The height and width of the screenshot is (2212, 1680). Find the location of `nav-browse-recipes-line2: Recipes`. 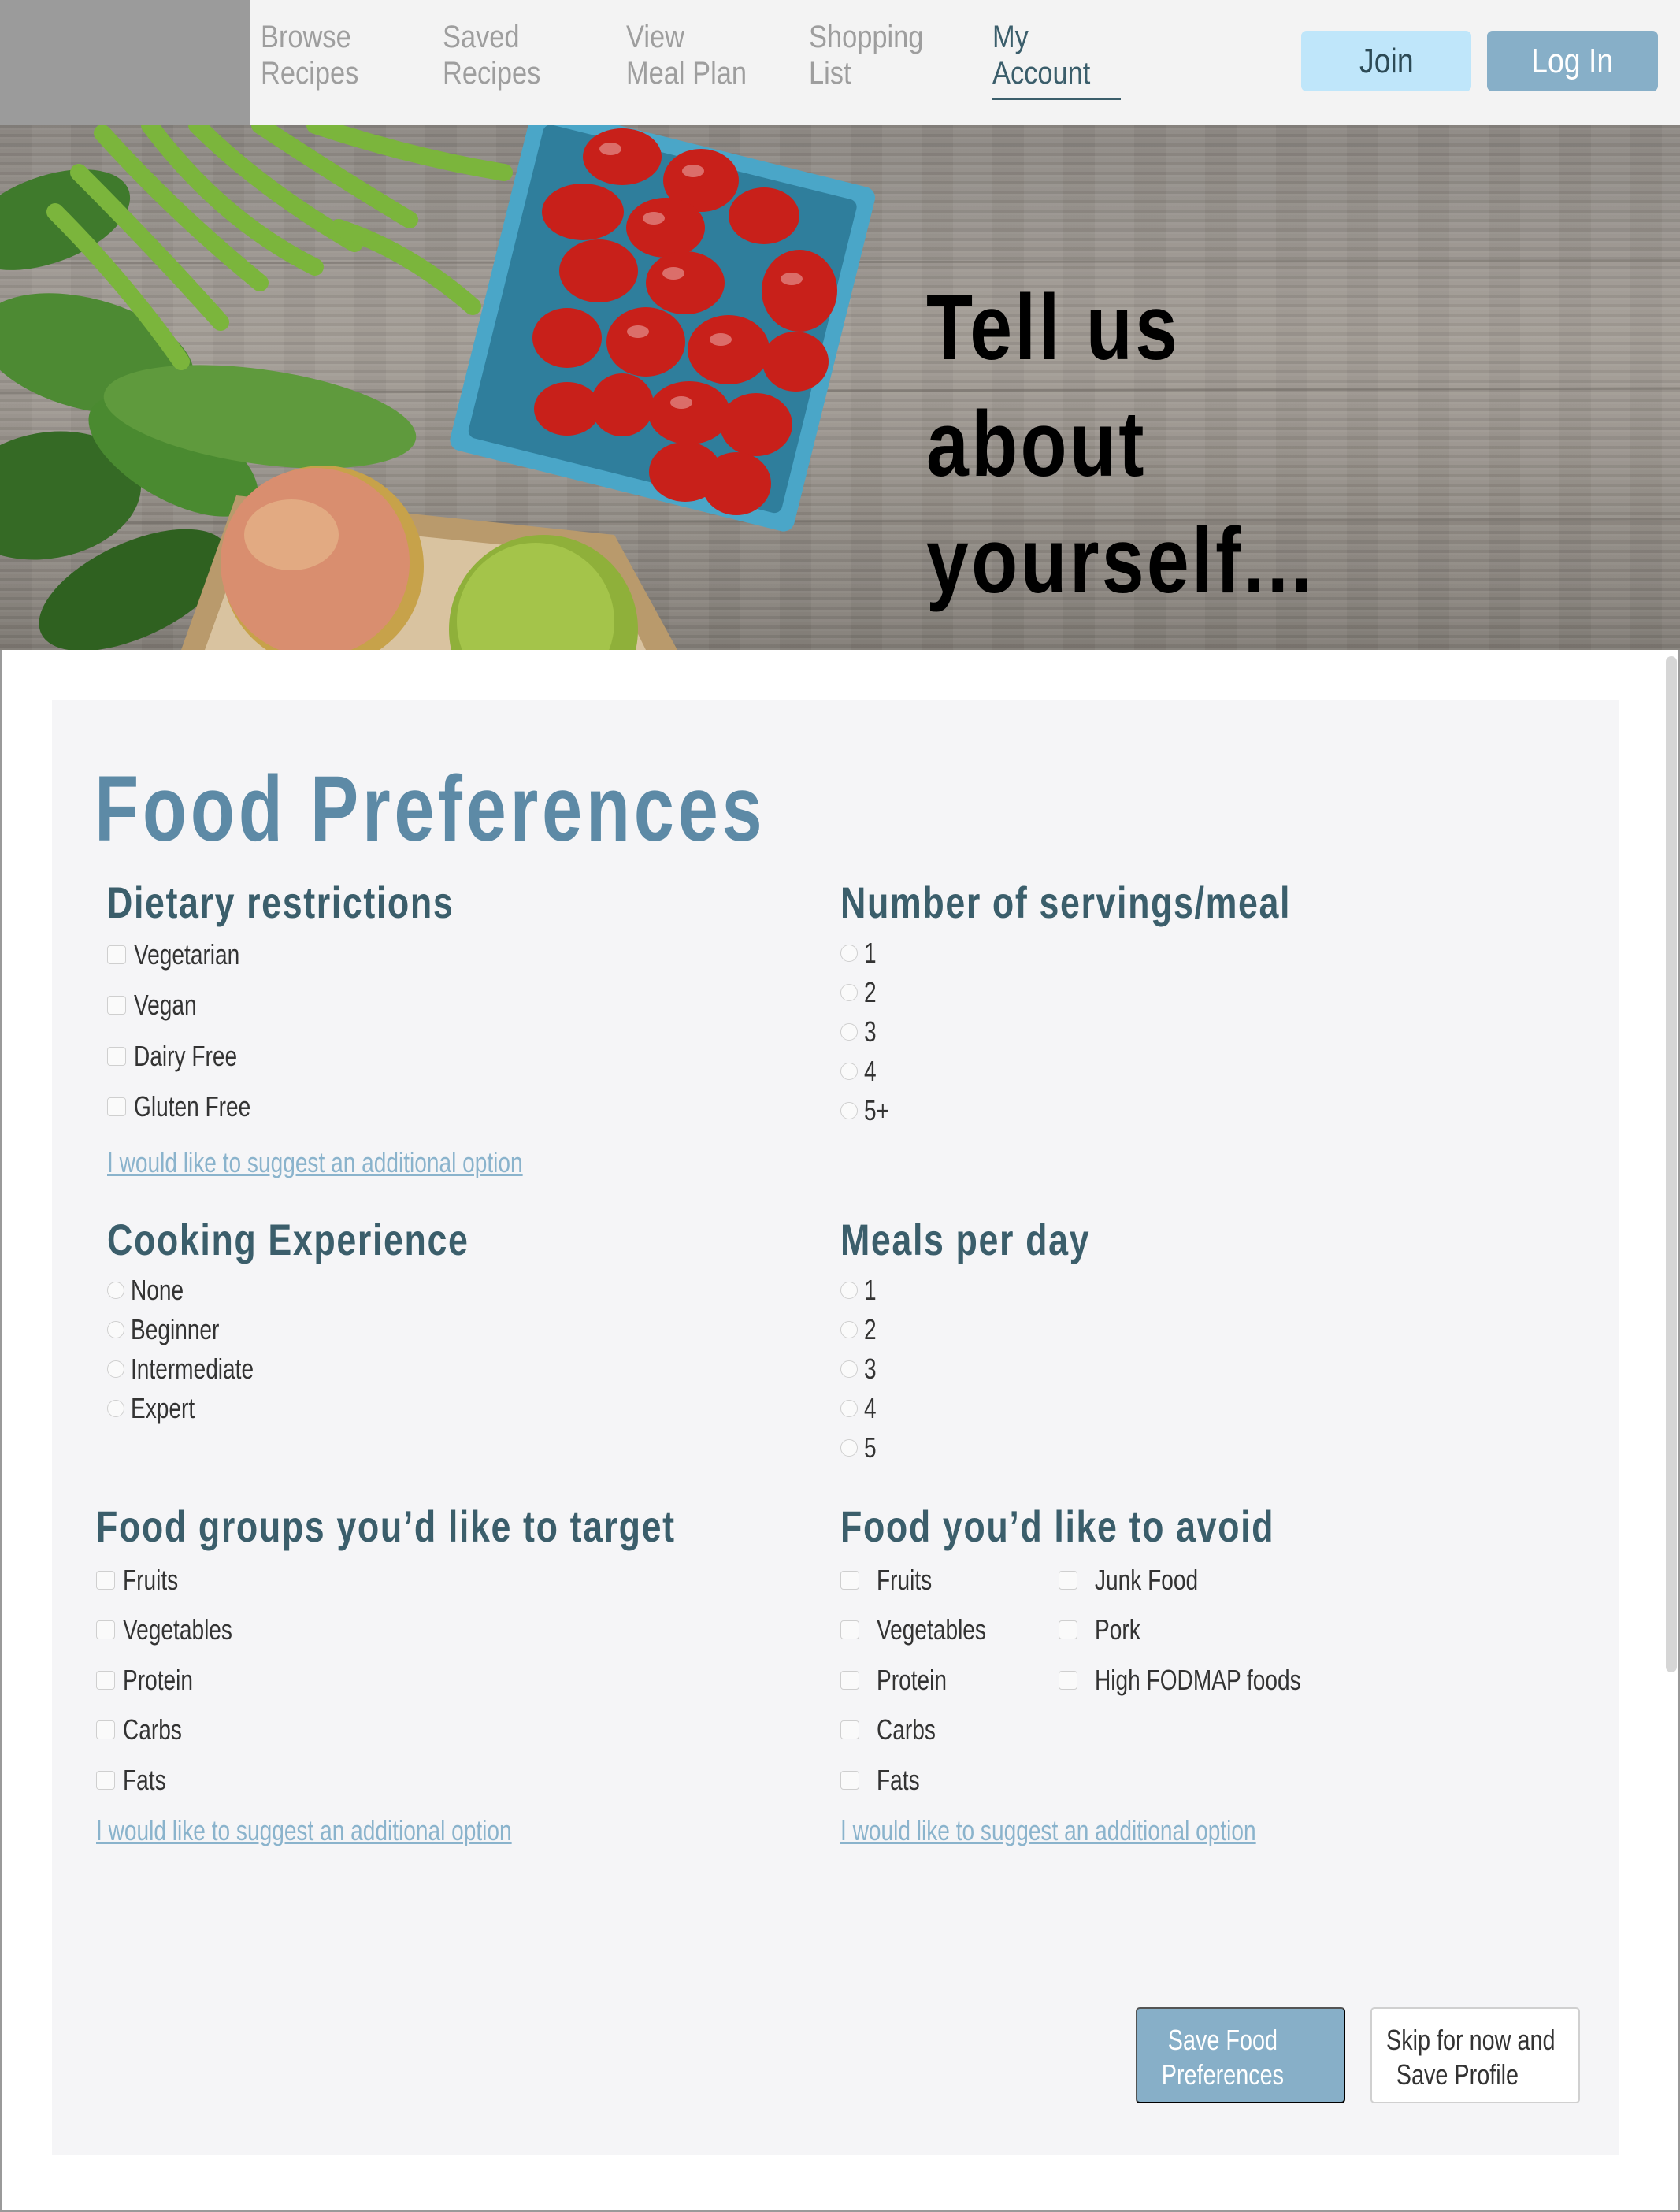

nav-browse-recipes-line2: Recipes is located at coordinates (310, 73).